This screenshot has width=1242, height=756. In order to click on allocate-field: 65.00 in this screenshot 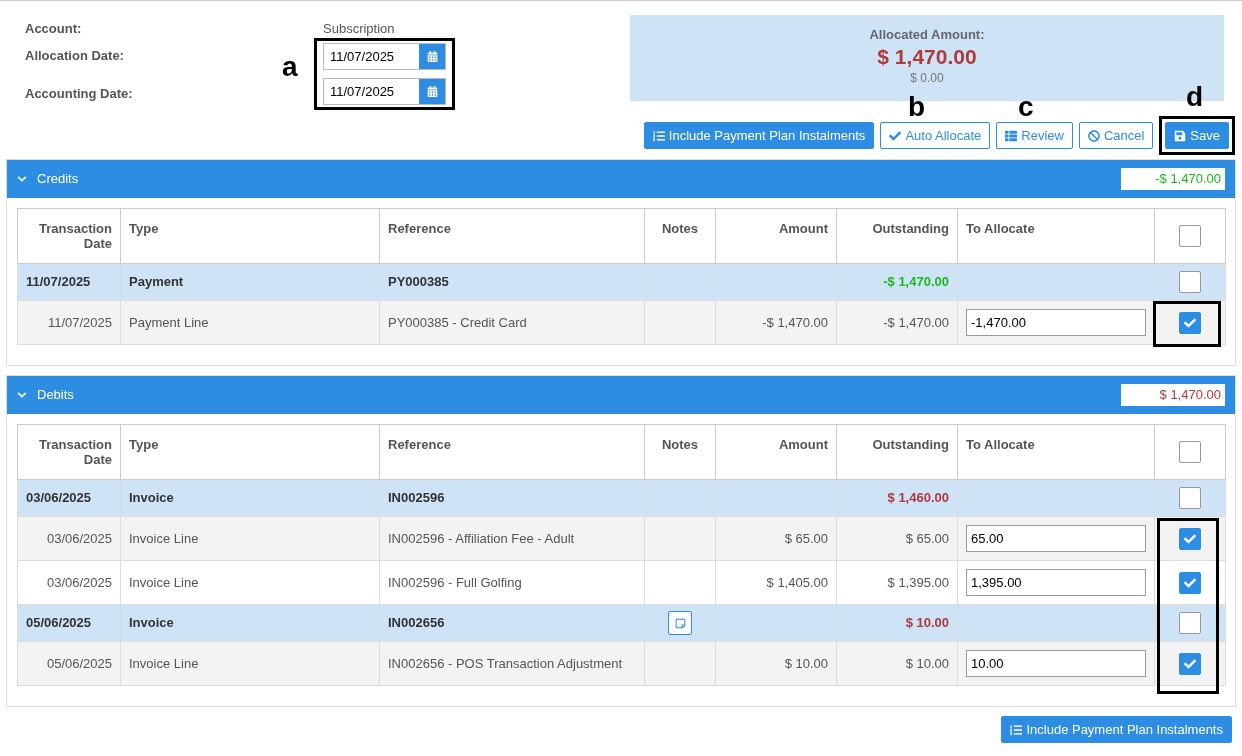, I will do `click(1056, 538)`.